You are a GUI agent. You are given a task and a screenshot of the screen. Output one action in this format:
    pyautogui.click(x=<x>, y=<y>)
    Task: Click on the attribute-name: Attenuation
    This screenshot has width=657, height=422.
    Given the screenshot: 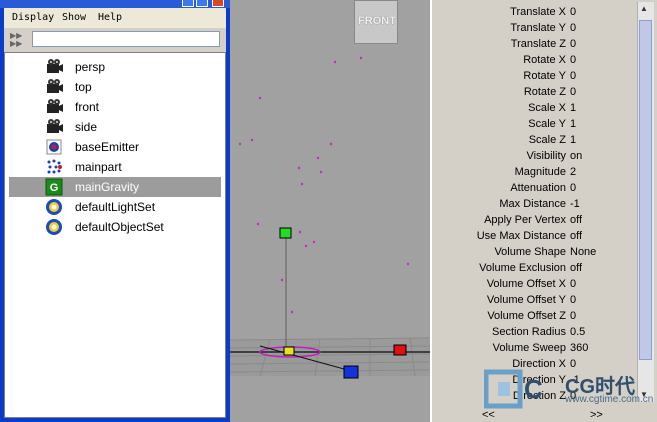 What is the action you would take?
    pyautogui.click(x=538, y=188)
    